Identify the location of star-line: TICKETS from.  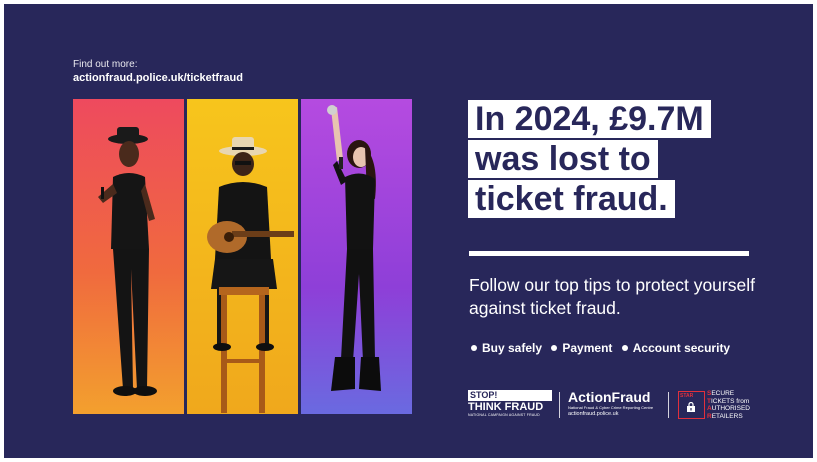
(728, 402).